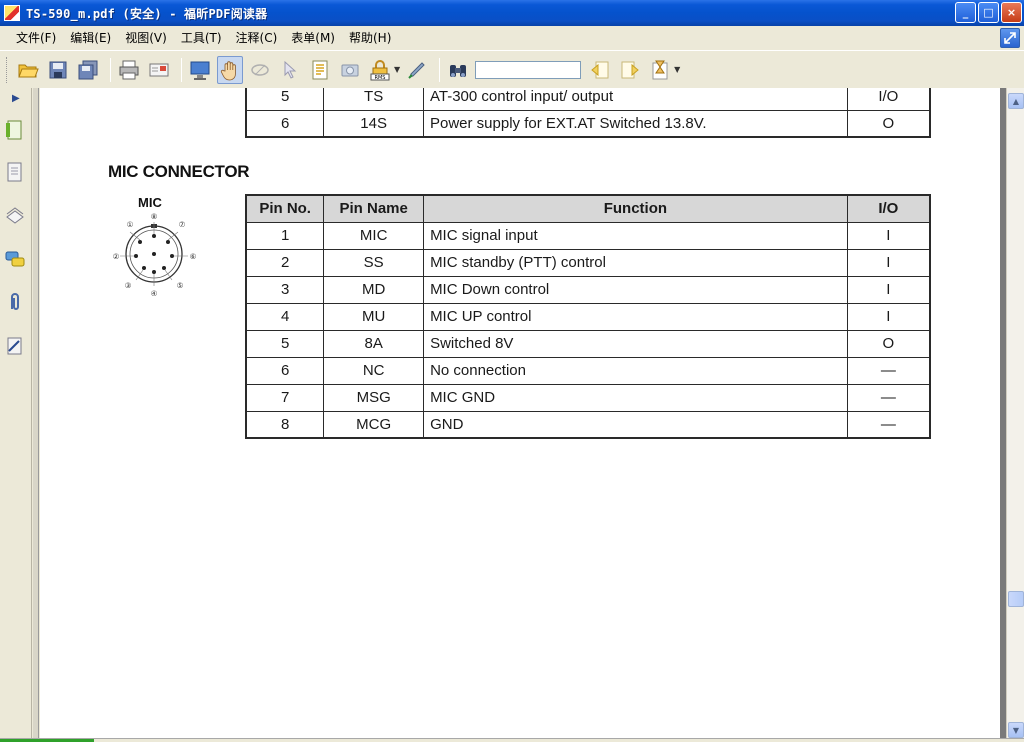 The width and height of the screenshot is (1024, 742). What do you see at coordinates (15, 130) in the screenshot?
I see `bookmarks-icon` at bounding box center [15, 130].